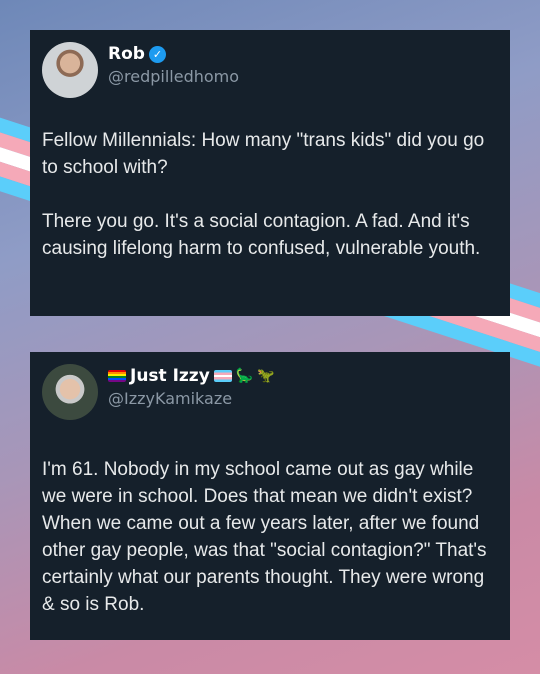 This screenshot has width=540, height=674. I want to click on tweet-header: Just Izzy 🦕 🦖 @IzzyKamikaze, so click(158, 392).